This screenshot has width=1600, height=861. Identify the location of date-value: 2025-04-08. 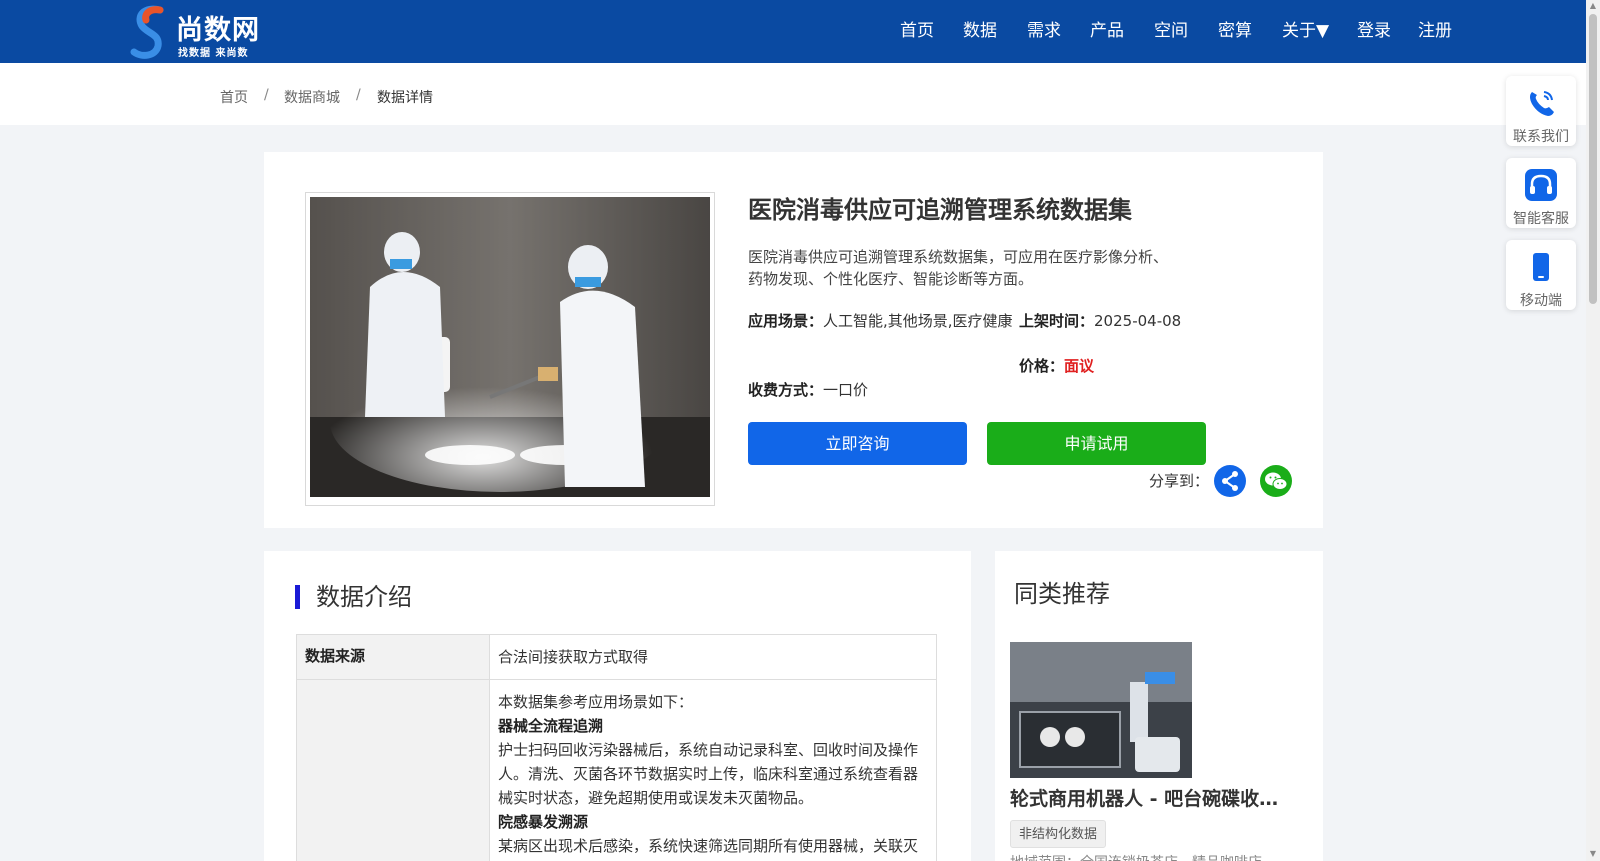
(1138, 321).